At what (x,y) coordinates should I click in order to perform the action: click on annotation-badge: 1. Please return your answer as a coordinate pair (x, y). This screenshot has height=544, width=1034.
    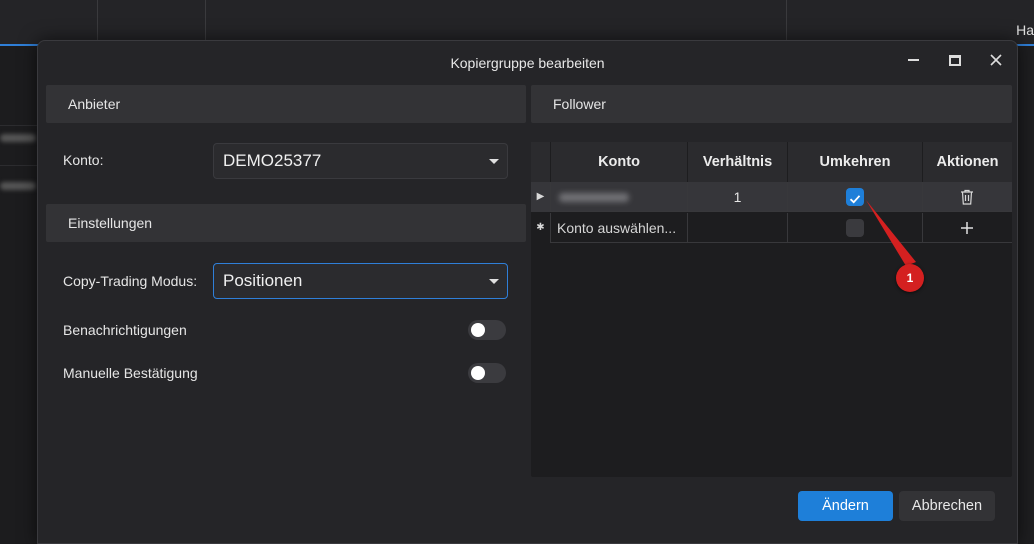
    Looking at the image, I should click on (910, 278).